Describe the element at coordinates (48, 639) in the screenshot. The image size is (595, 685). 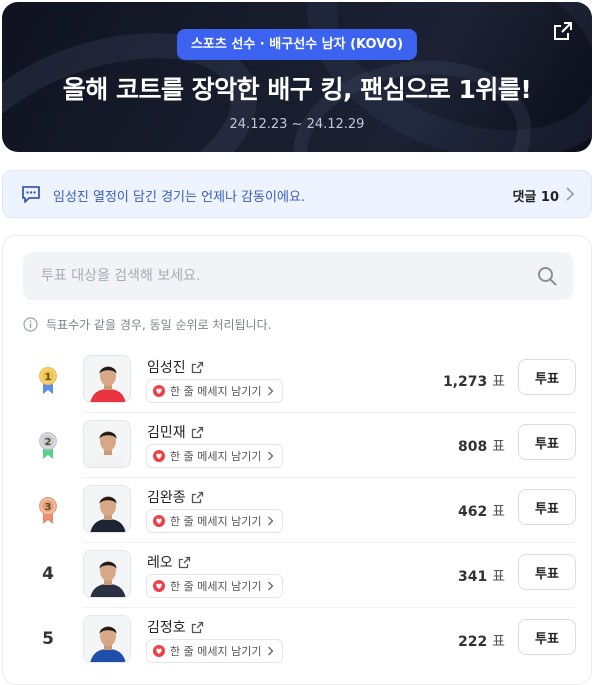
I see `rank-number: 5` at that location.